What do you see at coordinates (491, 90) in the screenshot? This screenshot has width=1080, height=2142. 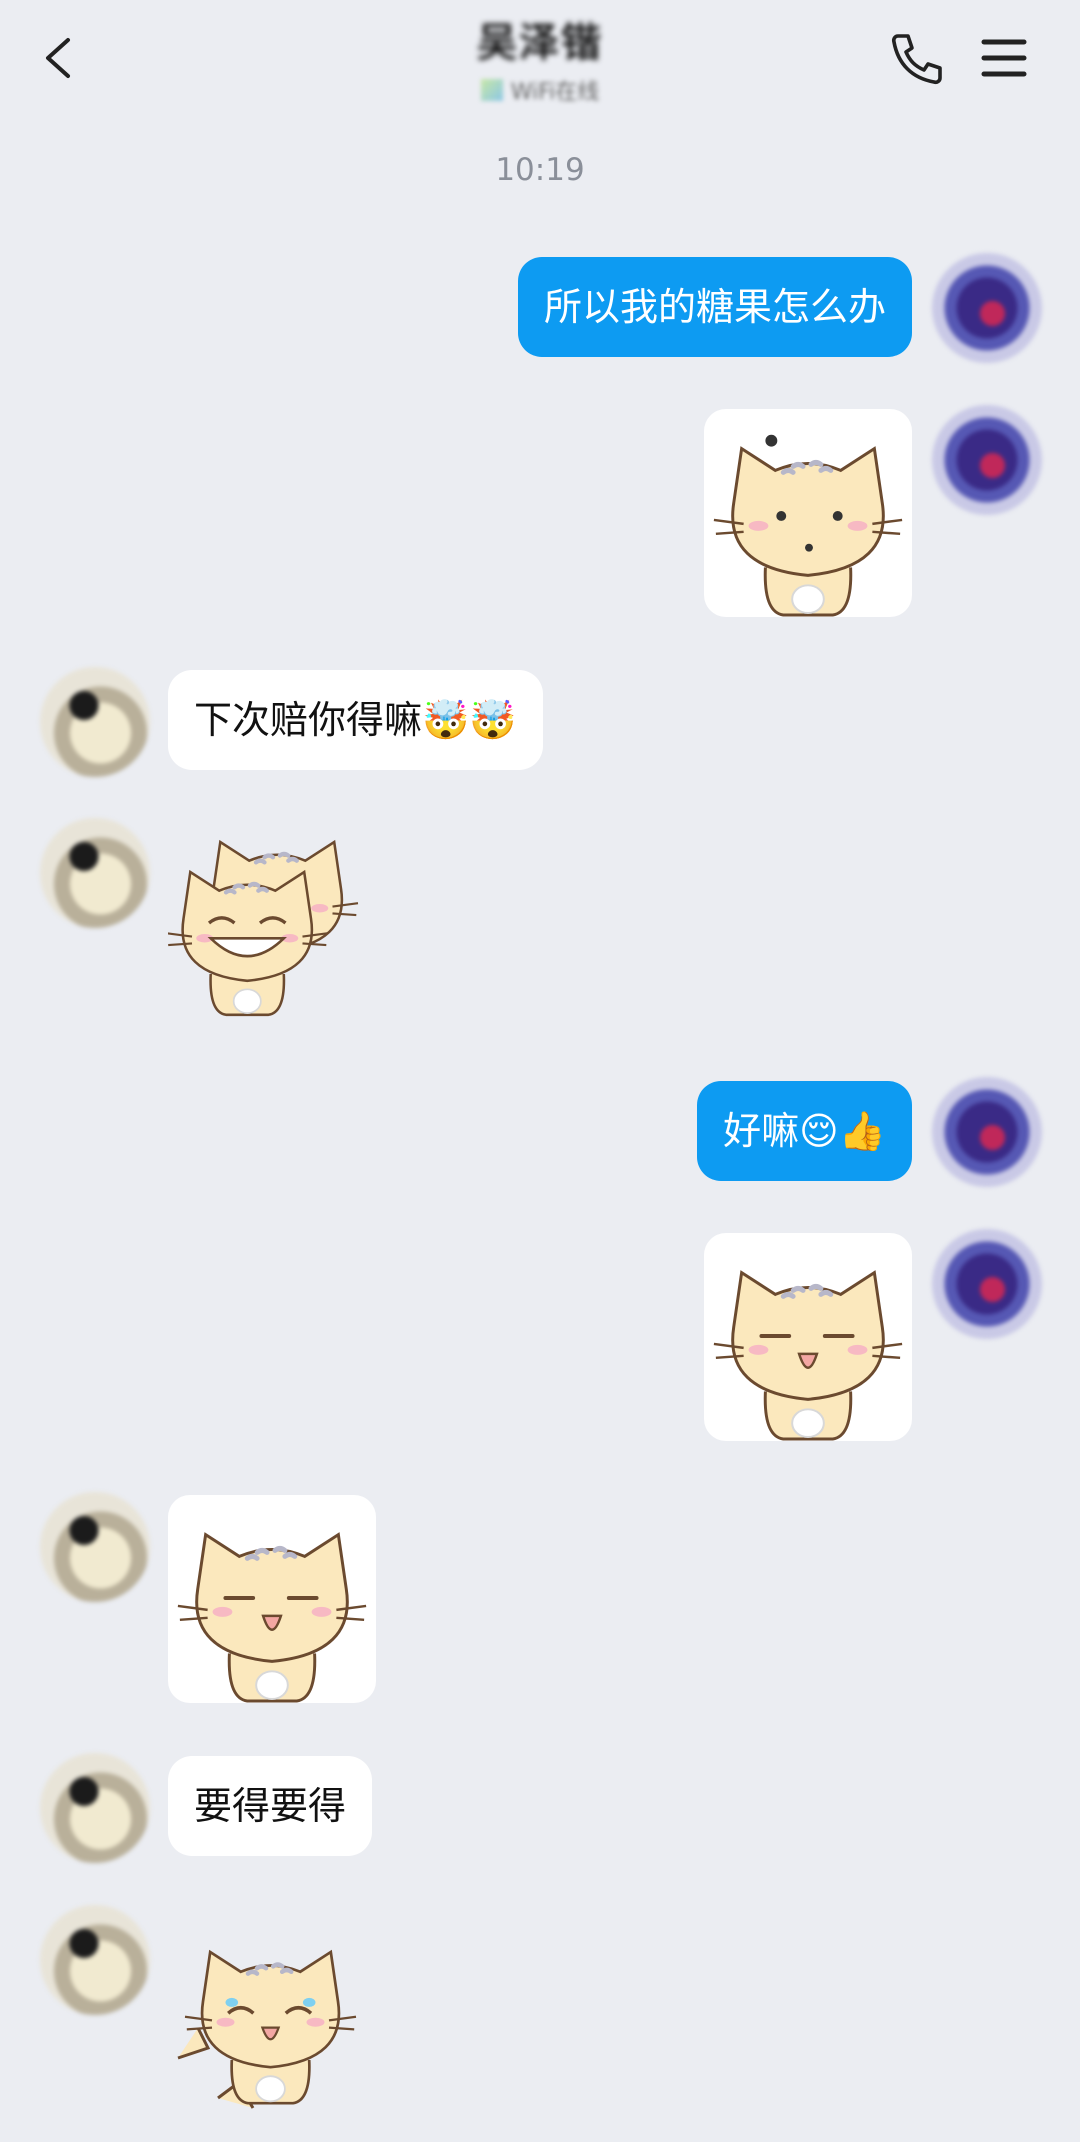 I see `status-icon` at bounding box center [491, 90].